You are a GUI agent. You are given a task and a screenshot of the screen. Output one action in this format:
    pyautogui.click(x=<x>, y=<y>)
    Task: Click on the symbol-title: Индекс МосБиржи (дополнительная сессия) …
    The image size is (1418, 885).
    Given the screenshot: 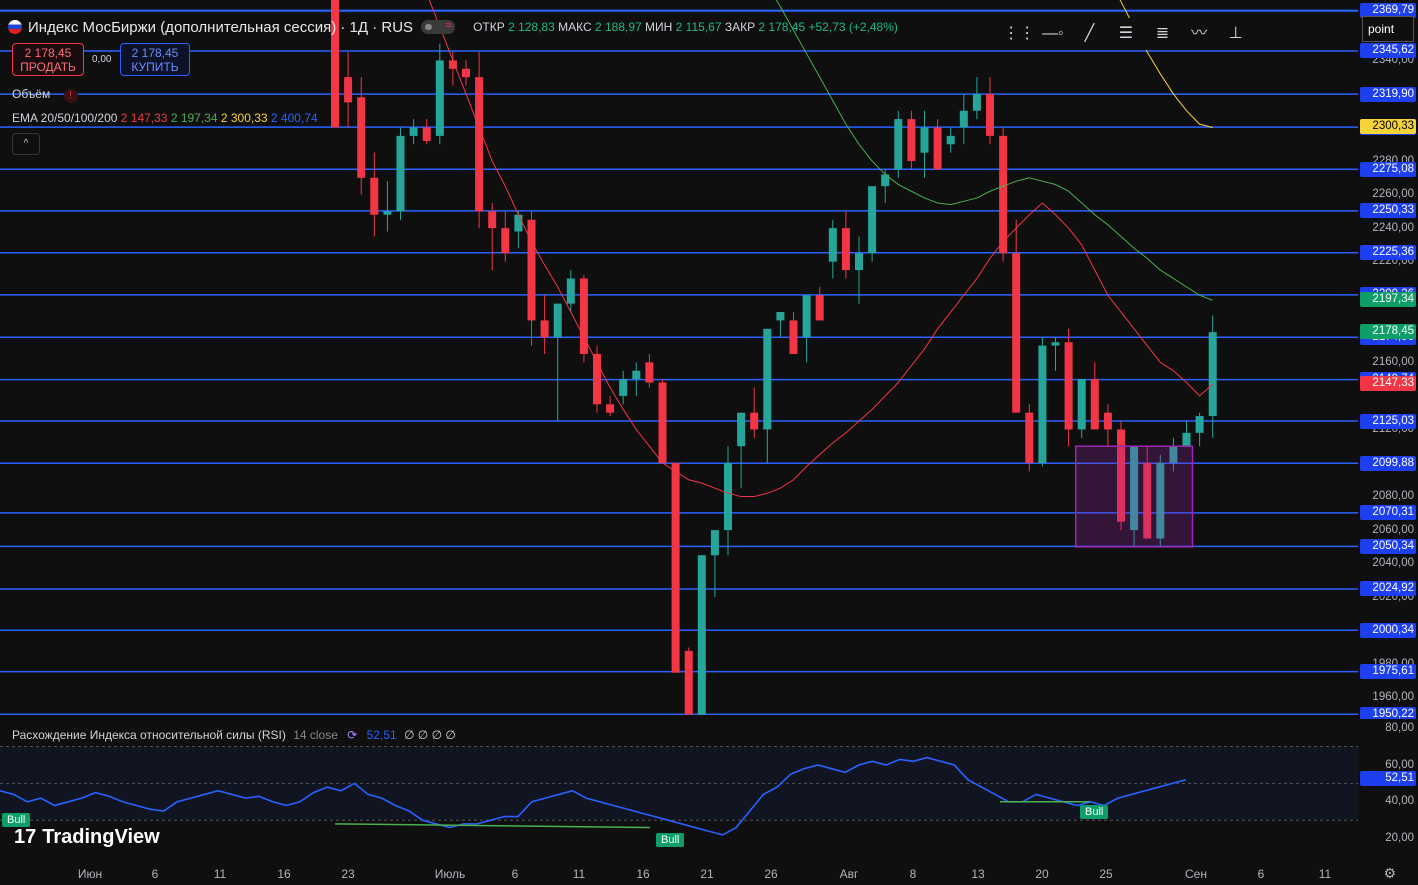 What is the action you would take?
    pyautogui.click(x=220, y=27)
    